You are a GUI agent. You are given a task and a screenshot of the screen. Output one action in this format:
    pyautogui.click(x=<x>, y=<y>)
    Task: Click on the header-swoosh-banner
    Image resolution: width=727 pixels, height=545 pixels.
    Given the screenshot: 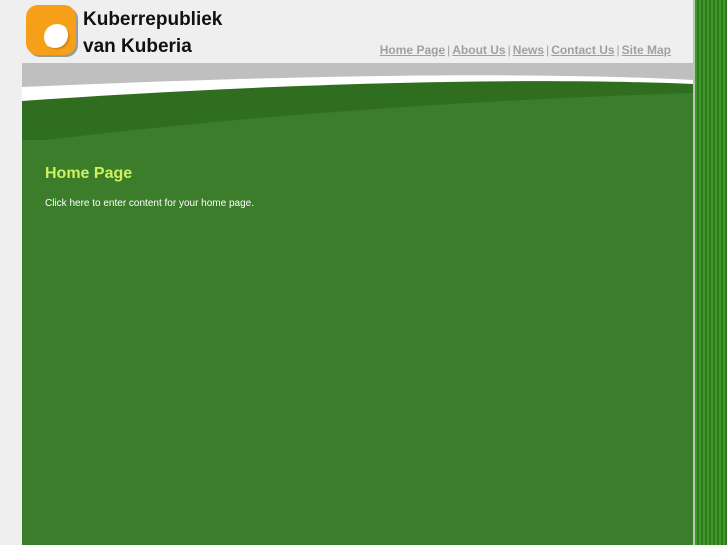 What is the action you would take?
    pyautogui.click(x=357, y=104)
    